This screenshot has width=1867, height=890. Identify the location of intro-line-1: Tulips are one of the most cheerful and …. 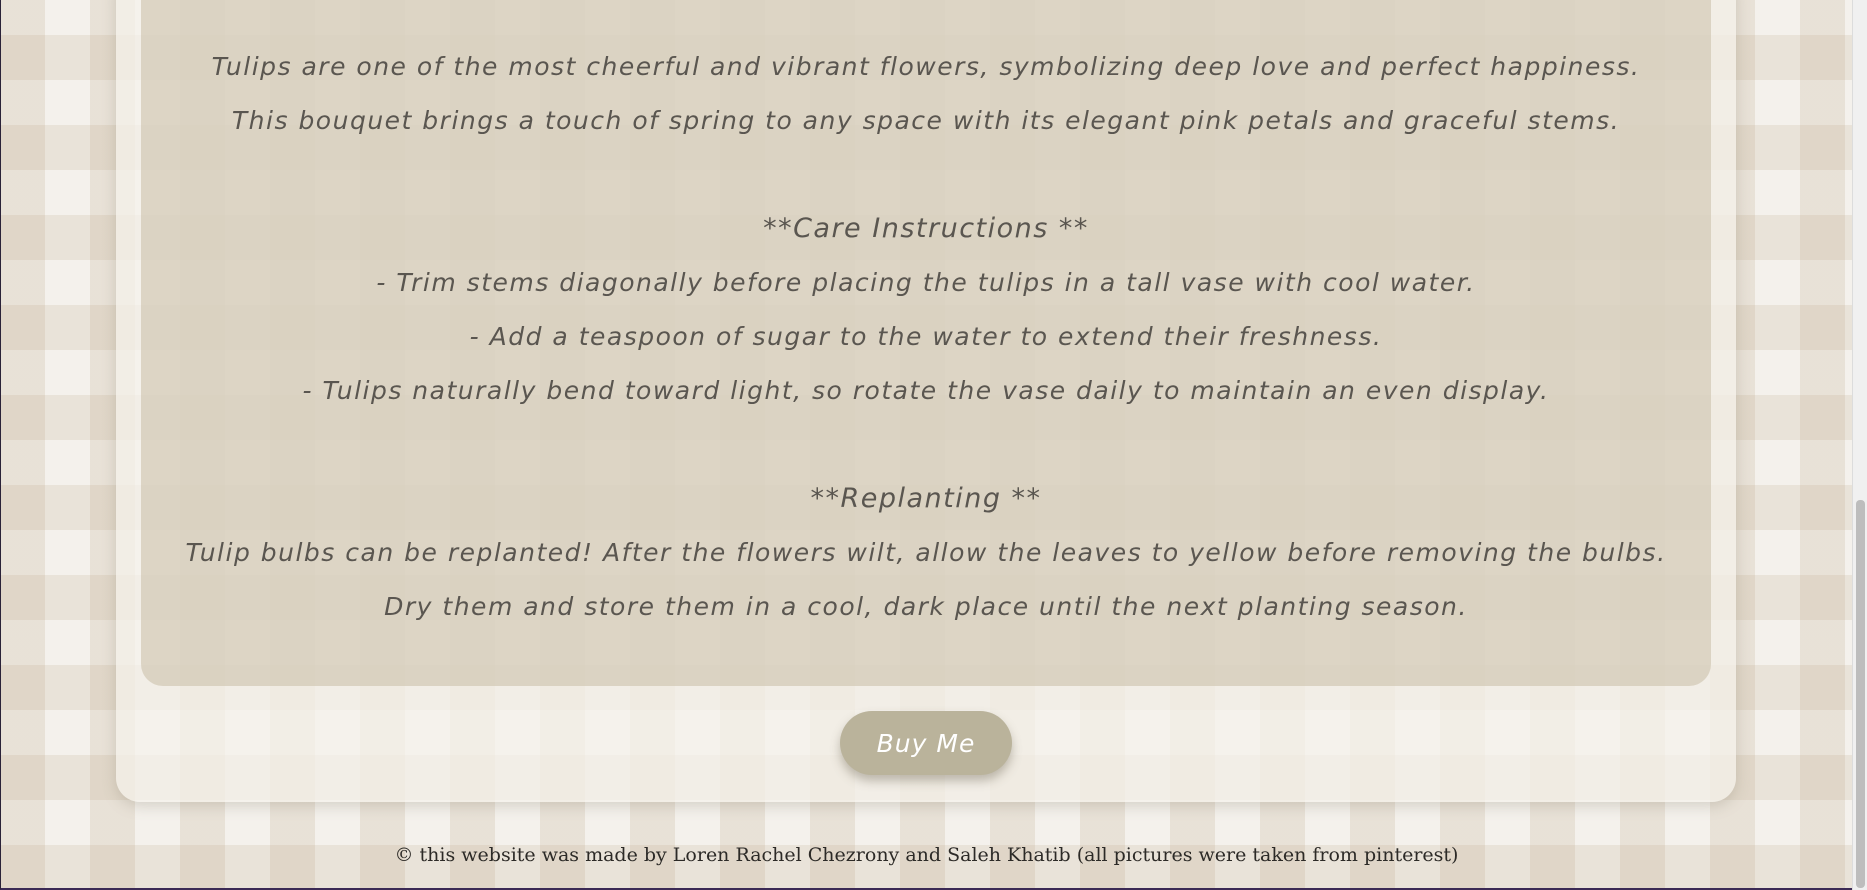
(926, 66).